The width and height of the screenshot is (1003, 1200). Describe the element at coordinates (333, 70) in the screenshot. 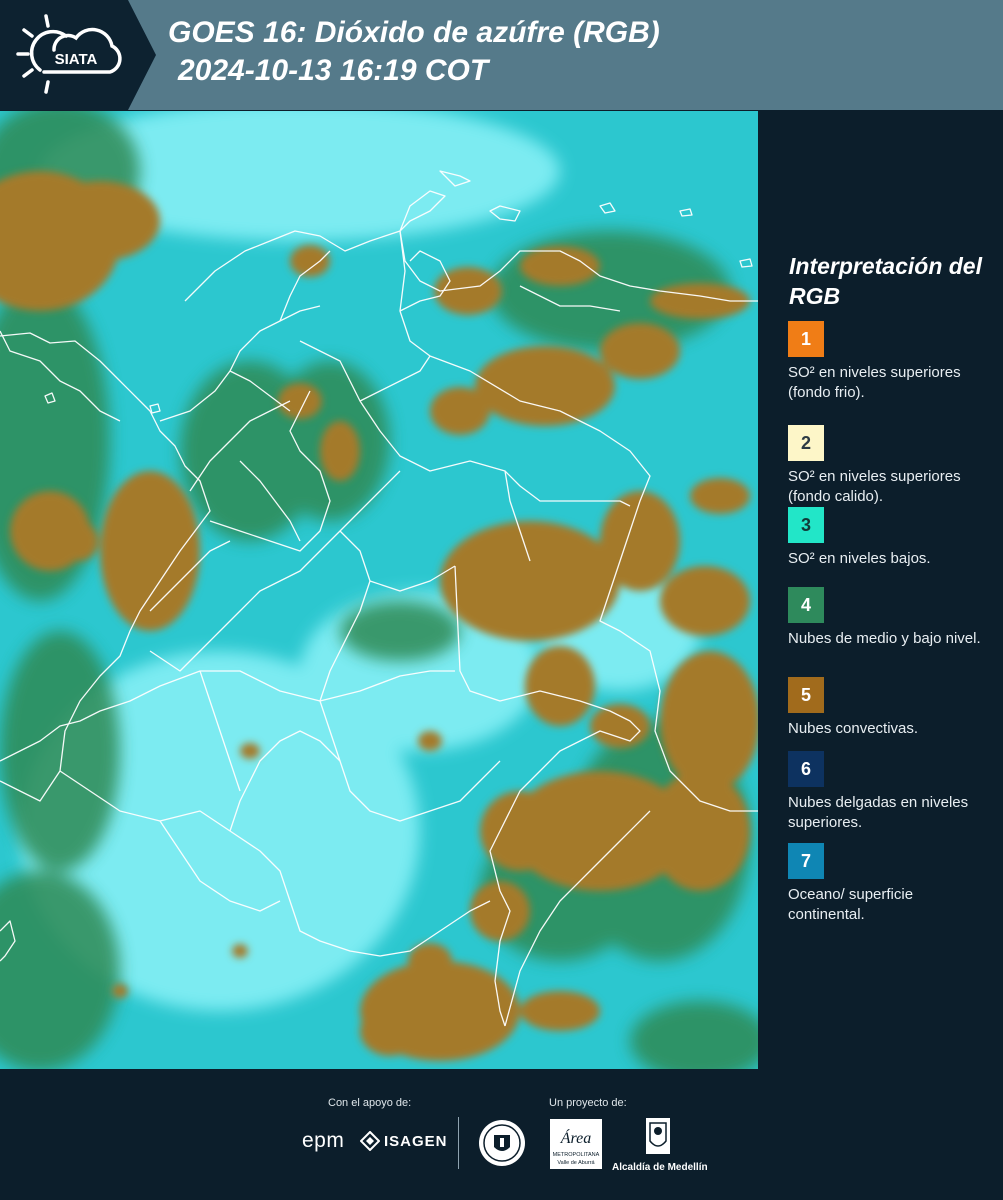

I see `title-line2: 2024-10-13 16:19 COT` at that location.